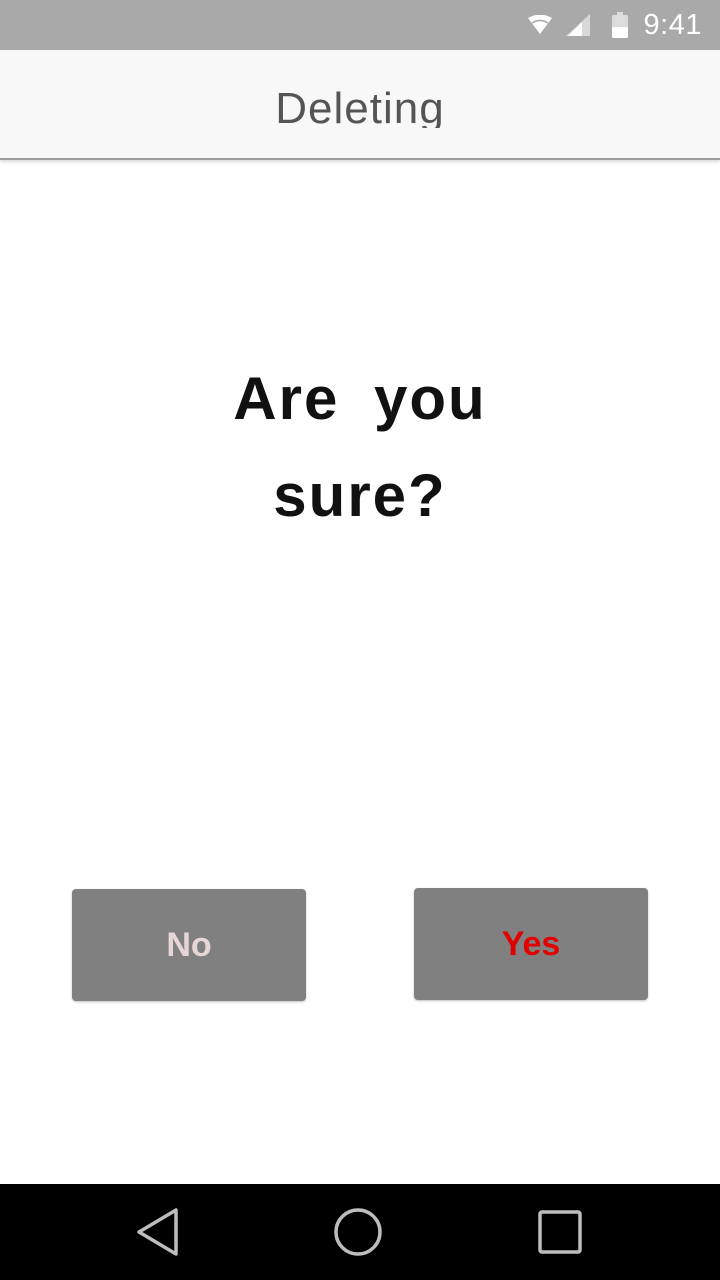 This screenshot has height=1280, width=720. I want to click on status-icons: 9:41, so click(614, 25).